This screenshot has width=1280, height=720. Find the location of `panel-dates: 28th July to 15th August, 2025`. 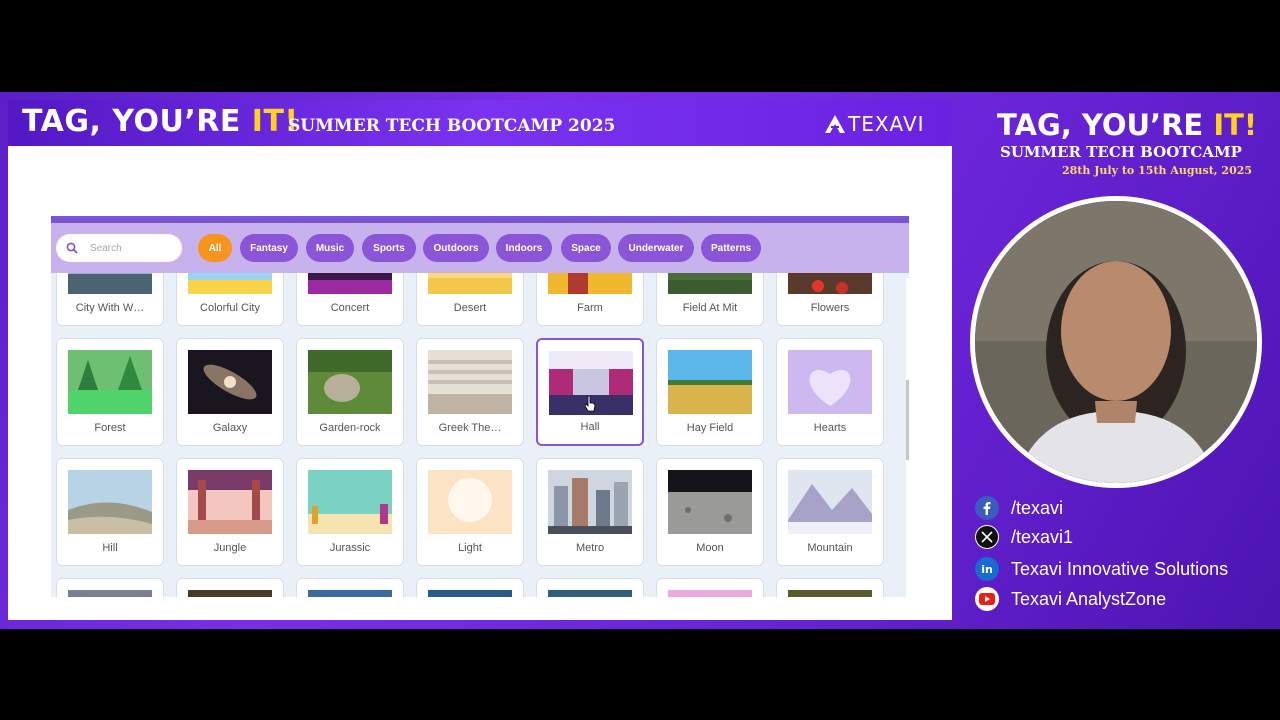

panel-dates: 28th July to 15th August, 2025 is located at coordinates (1157, 170).